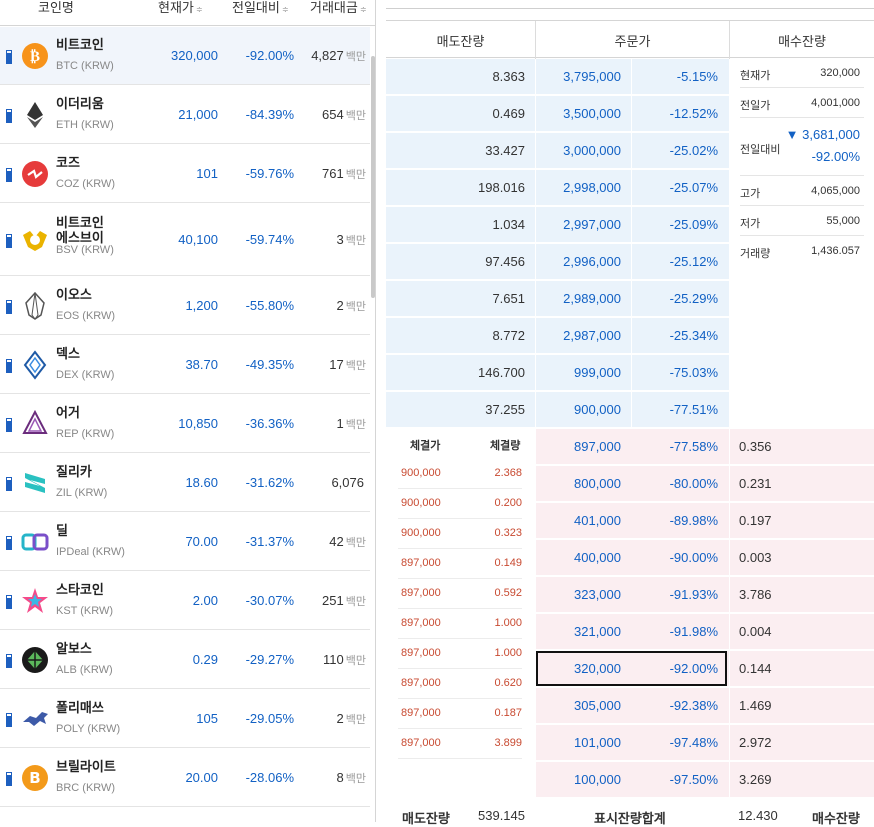 Image resolution: width=874 pixels, height=827 pixels. What do you see at coordinates (755, 779) in the screenshot?
I see `bid-volume: 3.269` at bounding box center [755, 779].